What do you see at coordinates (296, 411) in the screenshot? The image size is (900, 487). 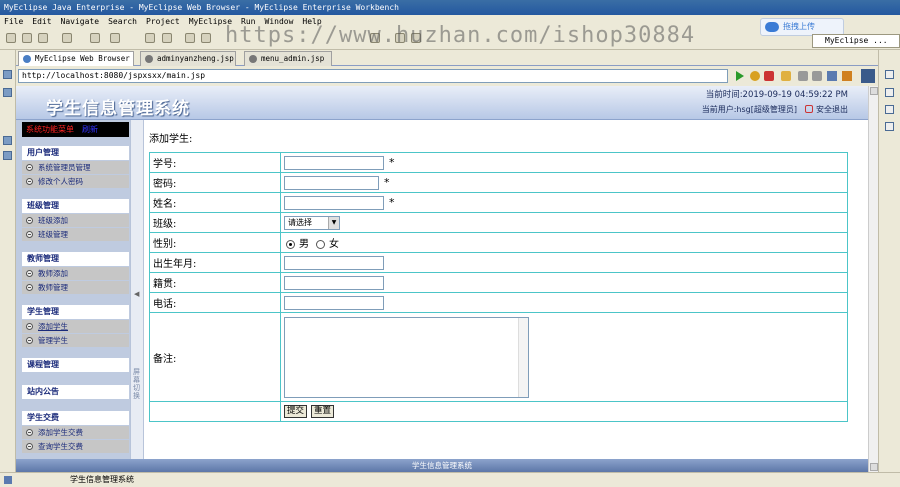 I see `submit-button: 提交` at bounding box center [296, 411].